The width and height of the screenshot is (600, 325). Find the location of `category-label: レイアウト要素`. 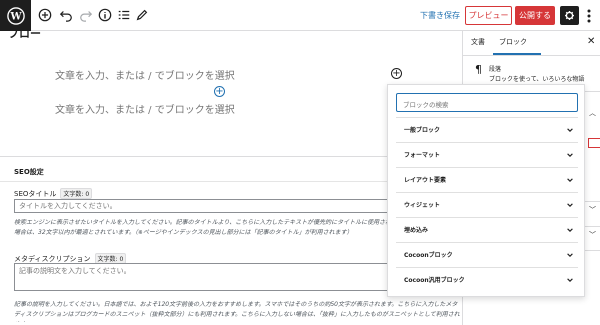

category-label: レイアウト要素 is located at coordinates (425, 180).